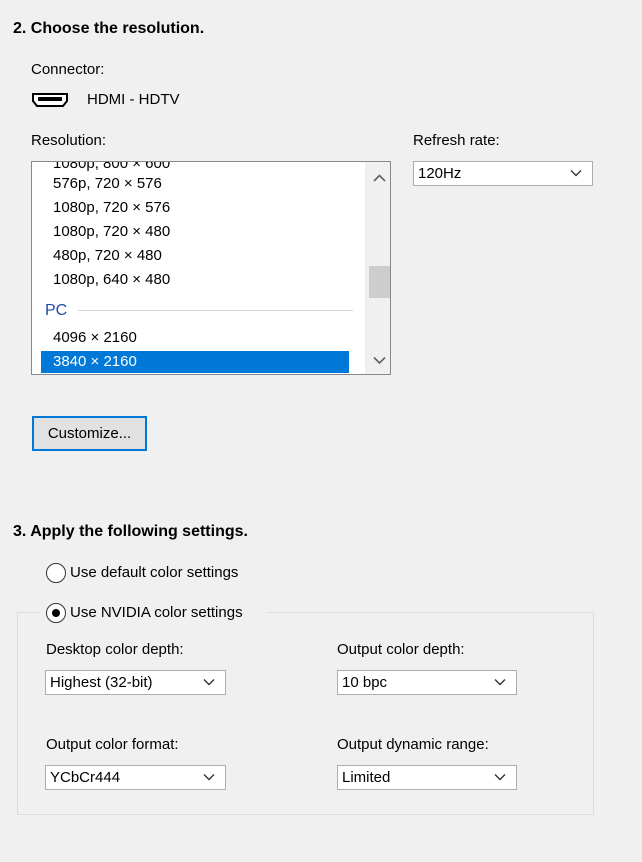  Describe the element at coordinates (56, 573) in the screenshot. I see `radio-default-color` at that location.